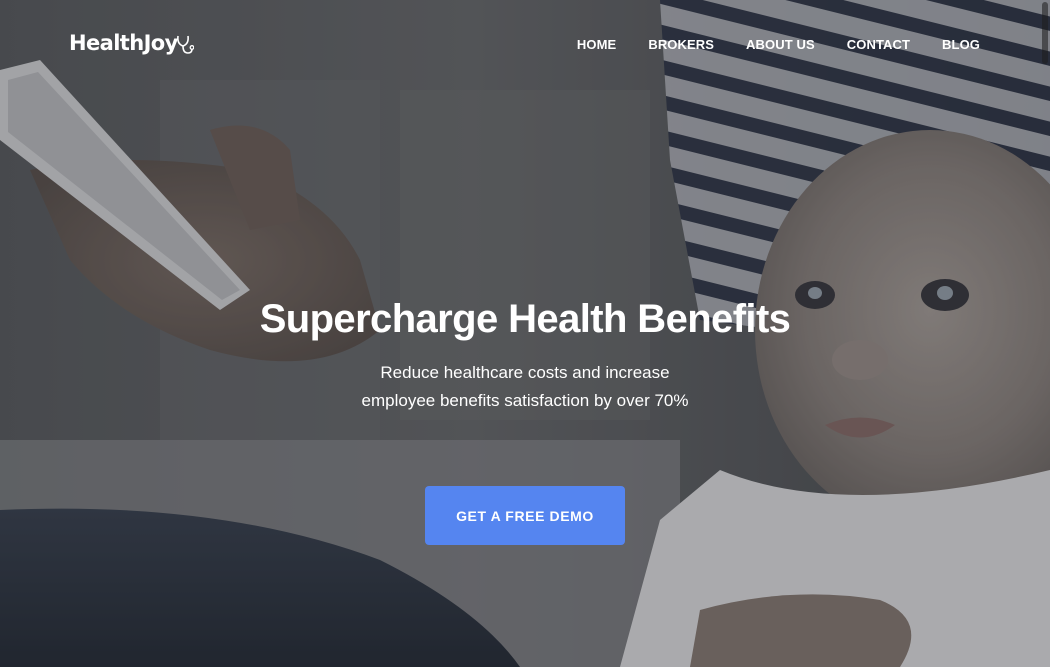  What do you see at coordinates (681, 45) in the screenshot?
I see `nav-brokers-link: BROKERS` at bounding box center [681, 45].